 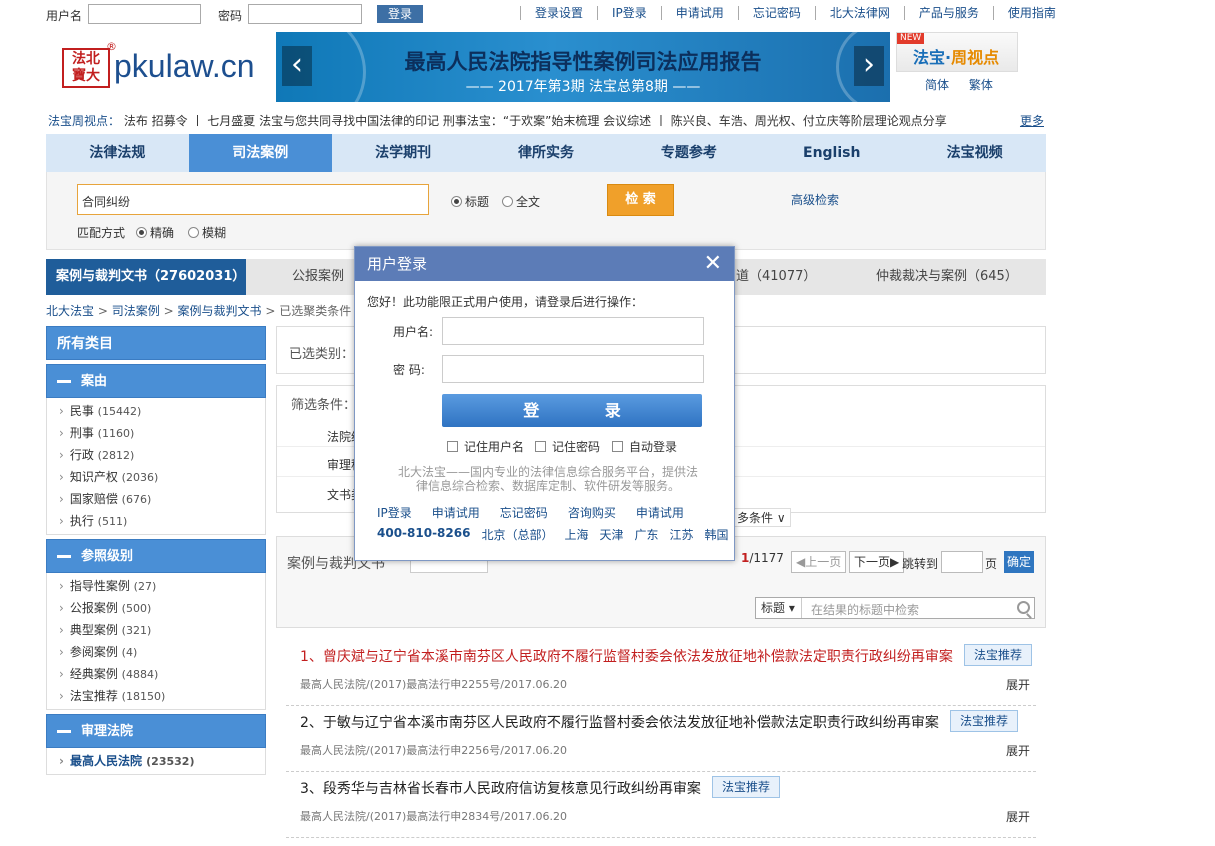 What do you see at coordinates (167, 66) in the screenshot?
I see `site-logo: 法北 寶大 ® pkulaw.cn` at bounding box center [167, 66].